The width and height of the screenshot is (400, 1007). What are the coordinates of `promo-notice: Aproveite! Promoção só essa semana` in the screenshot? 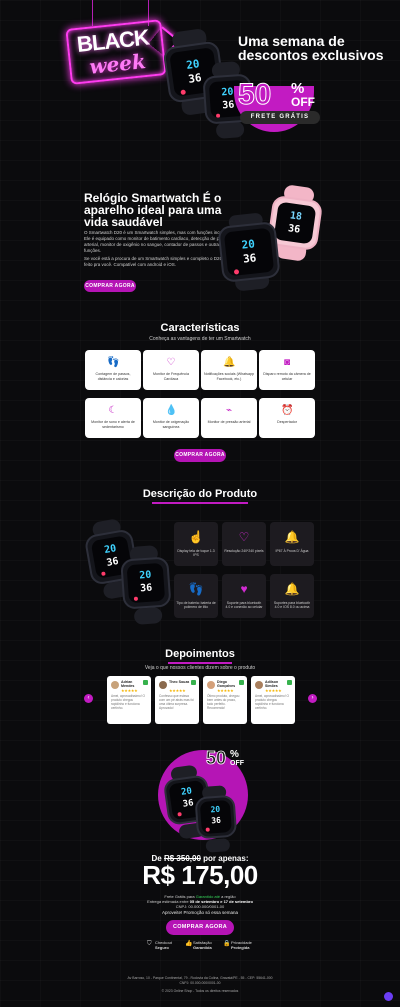 It's located at (200, 912).